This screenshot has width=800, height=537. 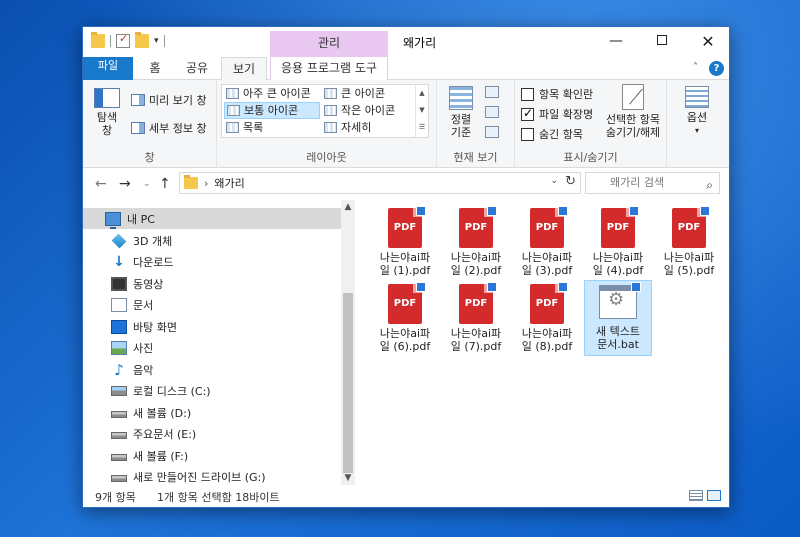 What do you see at coordinates (475, 157) in the screenshot?
I see `group-label-current-view: 현재 보기` at bounding box center [475, 157].